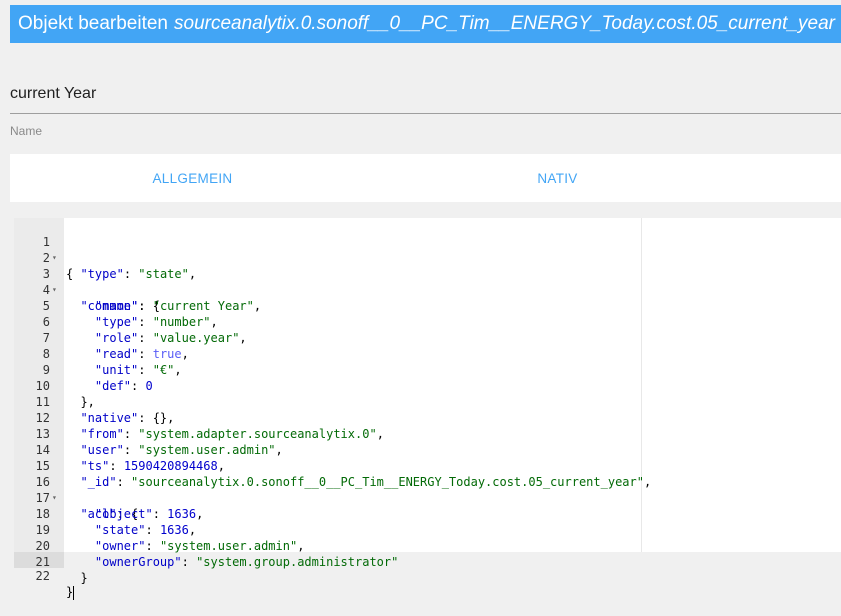  What do you see at coordinates (149, 386) in the screenshot?
I see `json-value: 0` at bounding box center [149, 386].